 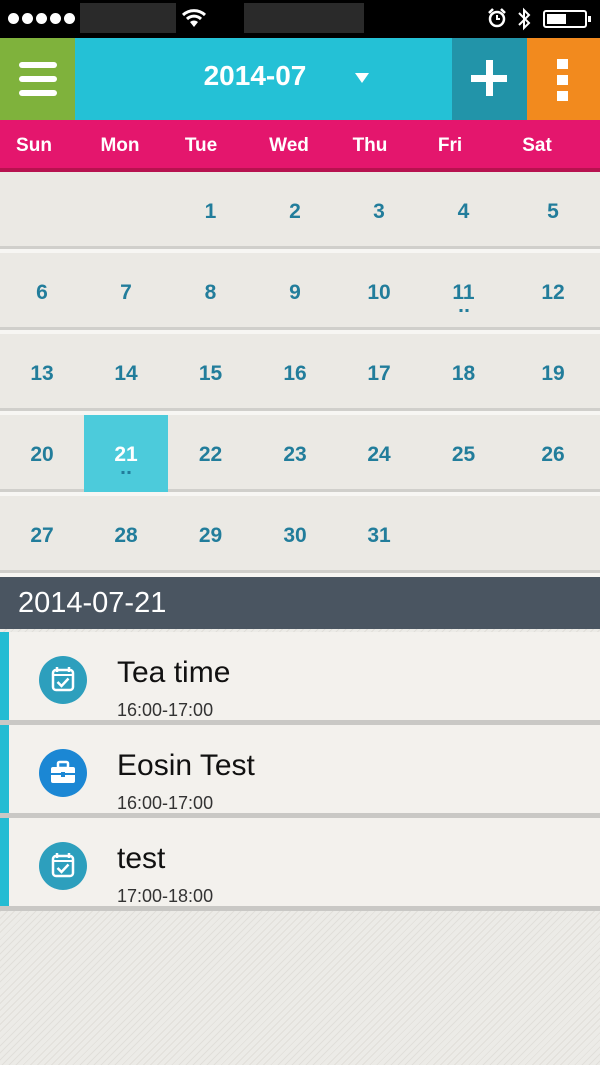 I want to click on calendar-check-icon, so click(x=63, y=680).